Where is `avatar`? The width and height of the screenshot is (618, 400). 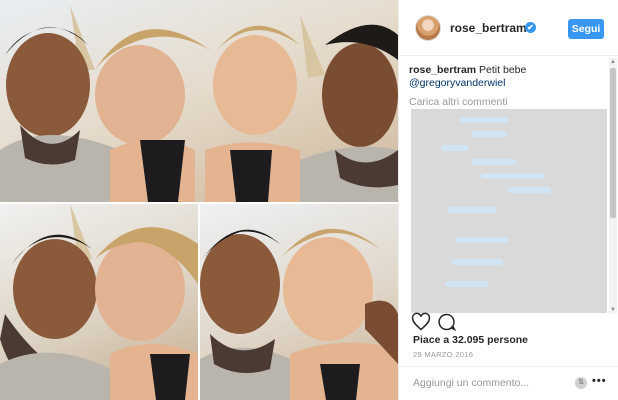
avatar is located at coordinates (428, 28).